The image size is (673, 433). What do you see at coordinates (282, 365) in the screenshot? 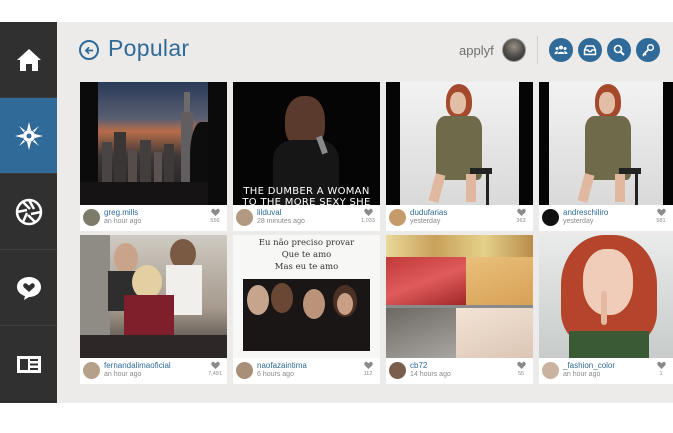
I see `post-username: naofazaintima` at bounding box center [282, 365].